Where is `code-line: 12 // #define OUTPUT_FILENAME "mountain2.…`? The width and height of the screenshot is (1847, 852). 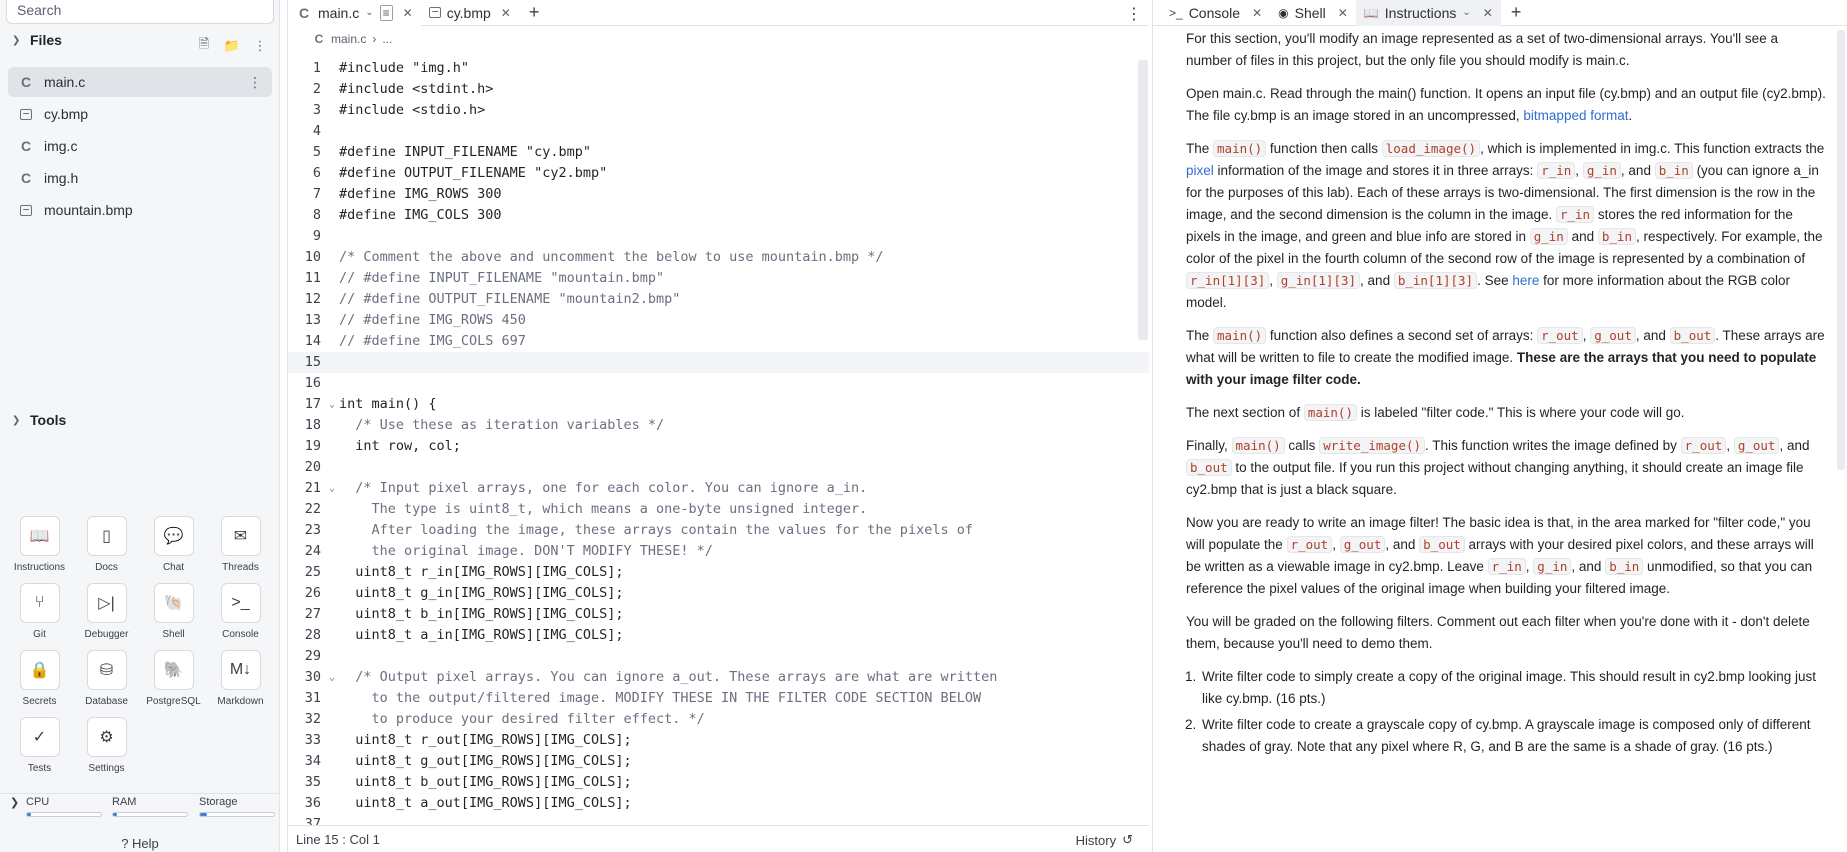
code-line: 12 // #define OUTPUT_FILENAME "mountain2.… is located at coordinates (718, 299).